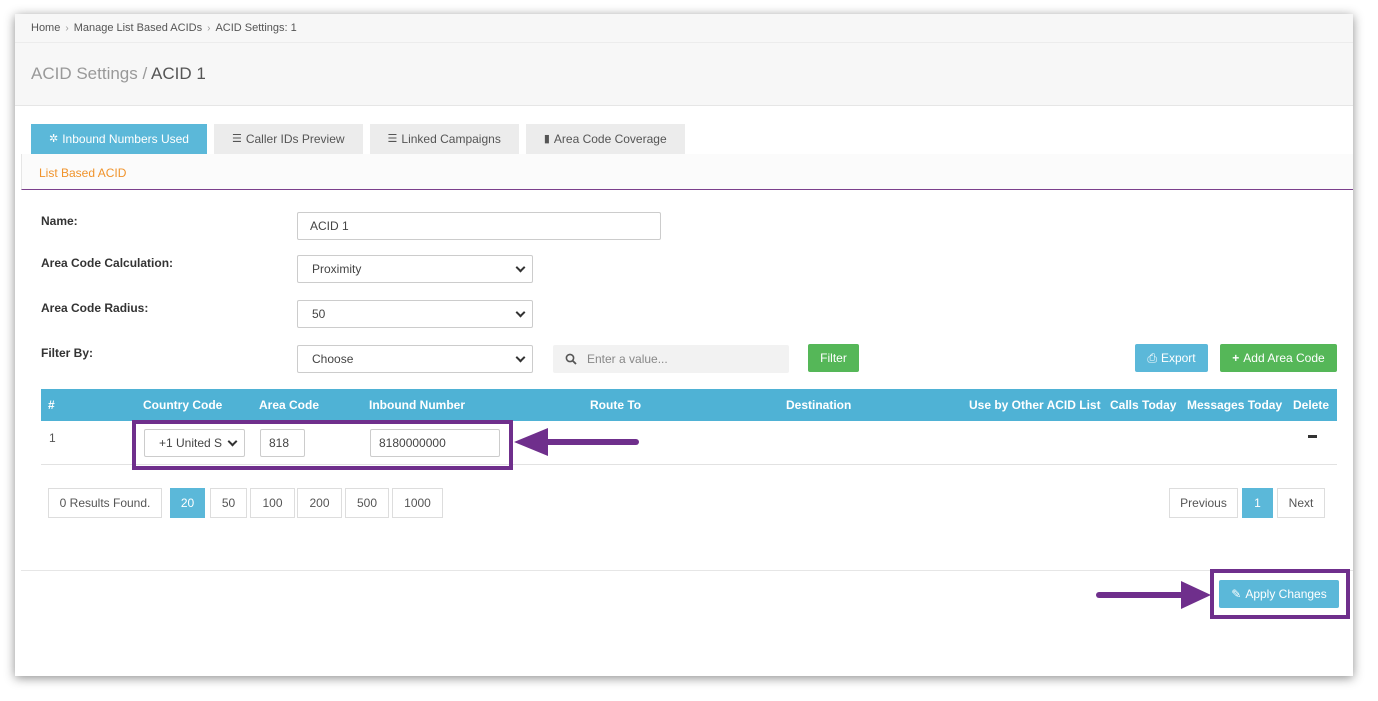  I want to click on page-size-label: 1000, so click(417, 503).